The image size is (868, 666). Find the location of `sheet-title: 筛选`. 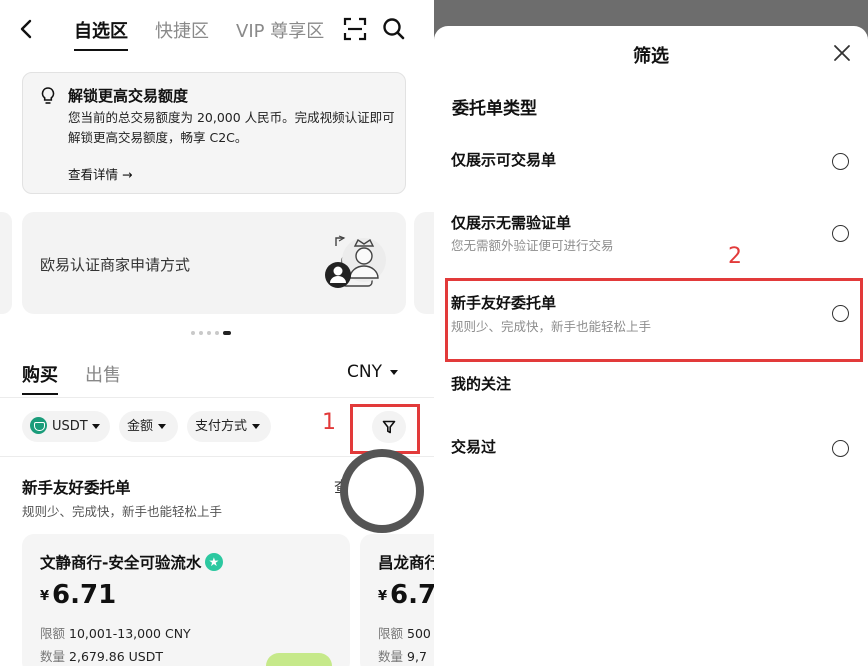

sheet-title: 筛选 is located at coordinates (651, 56).